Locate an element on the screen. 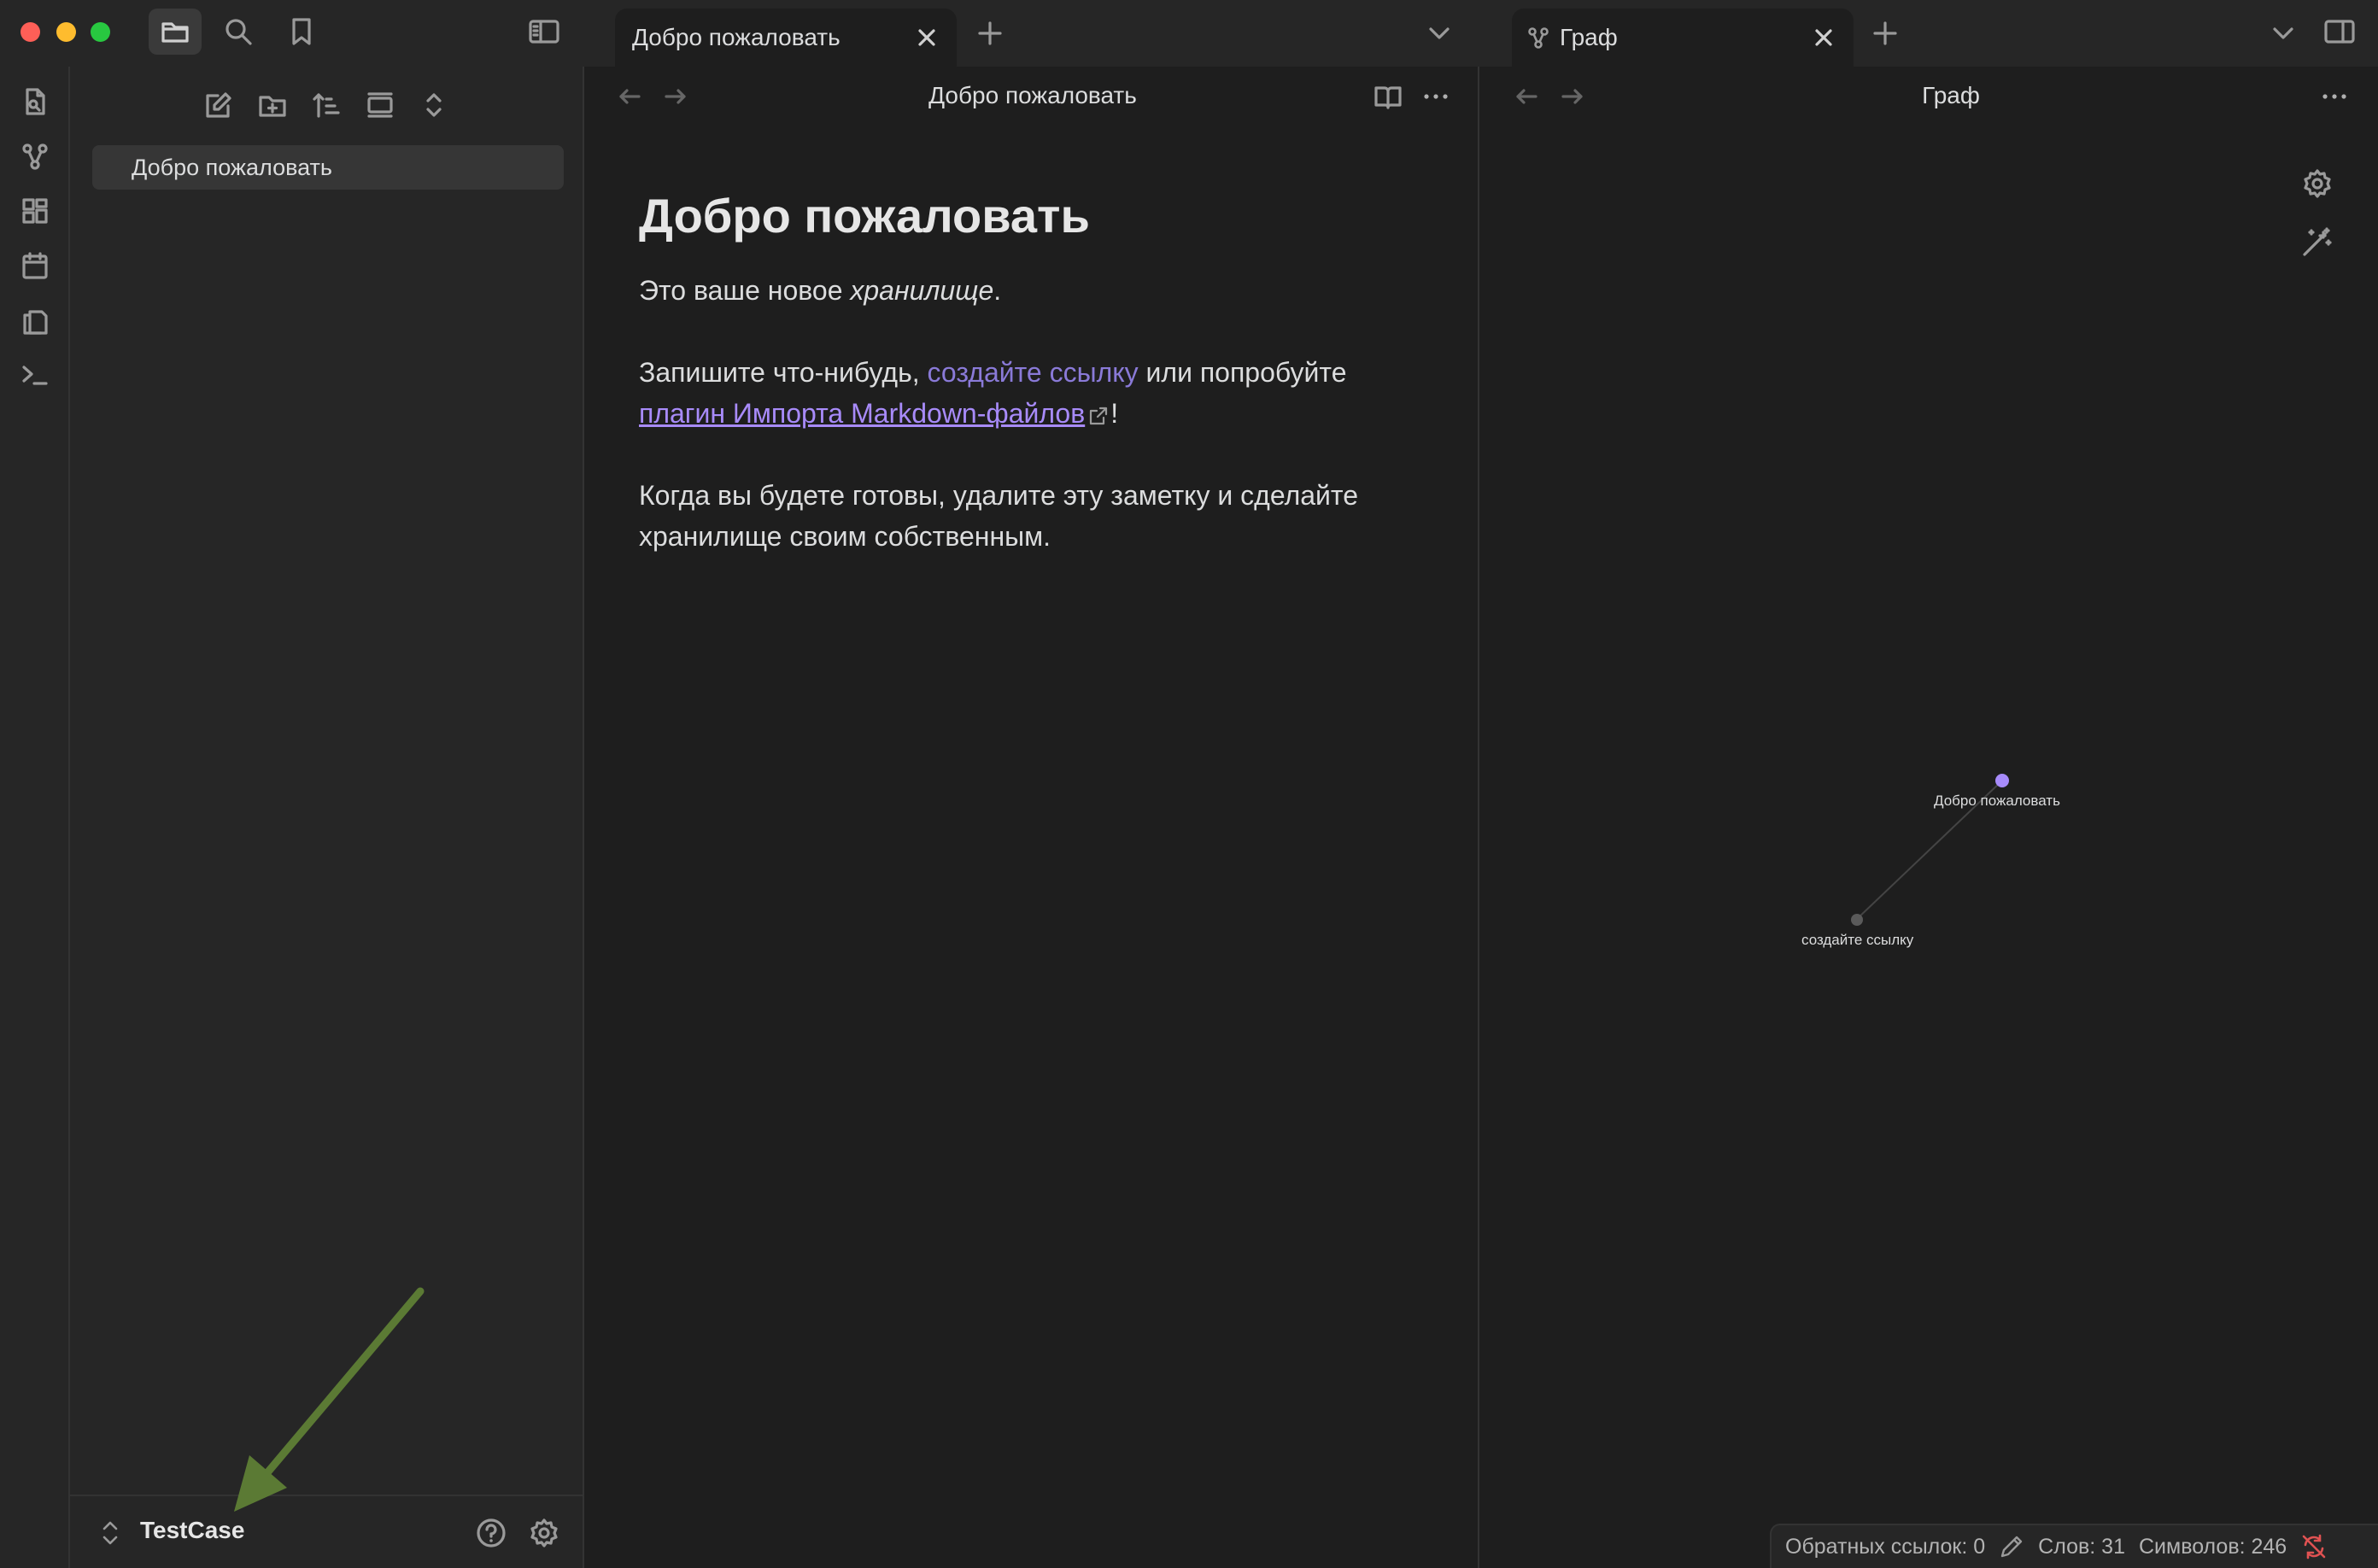  sidebar-toggle-icon is located at coordinates (544, 32).